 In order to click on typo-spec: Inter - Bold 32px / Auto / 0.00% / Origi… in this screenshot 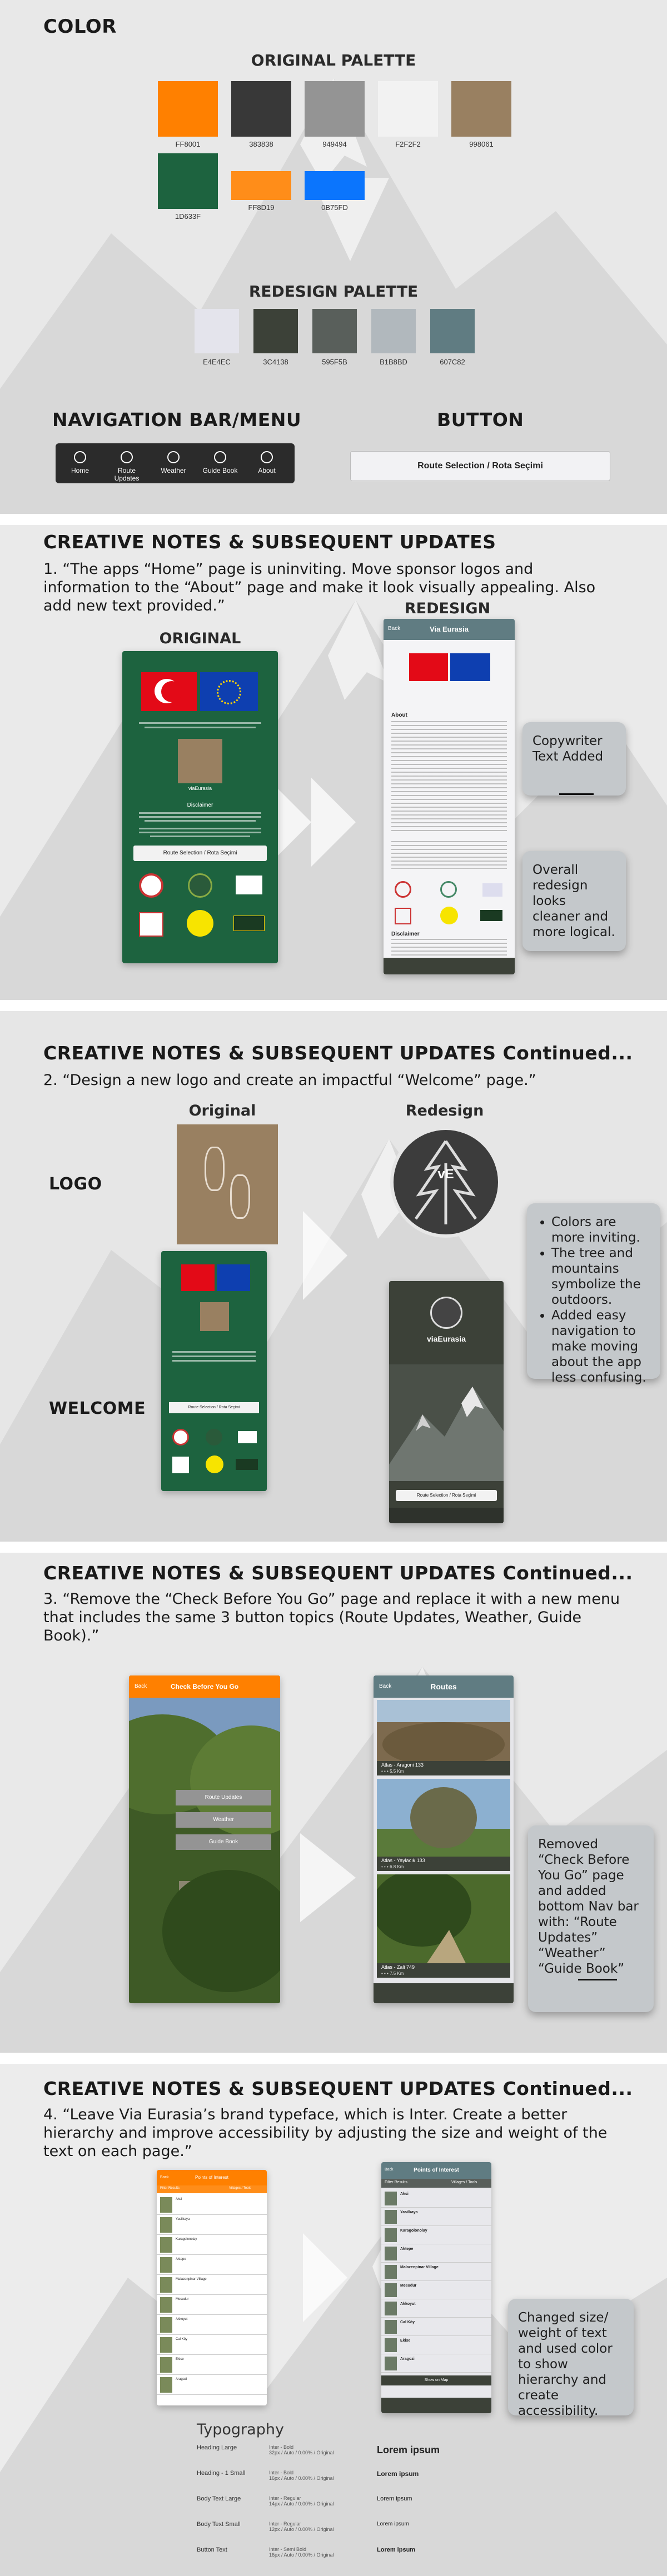, I will do `click(301, 2449)`.